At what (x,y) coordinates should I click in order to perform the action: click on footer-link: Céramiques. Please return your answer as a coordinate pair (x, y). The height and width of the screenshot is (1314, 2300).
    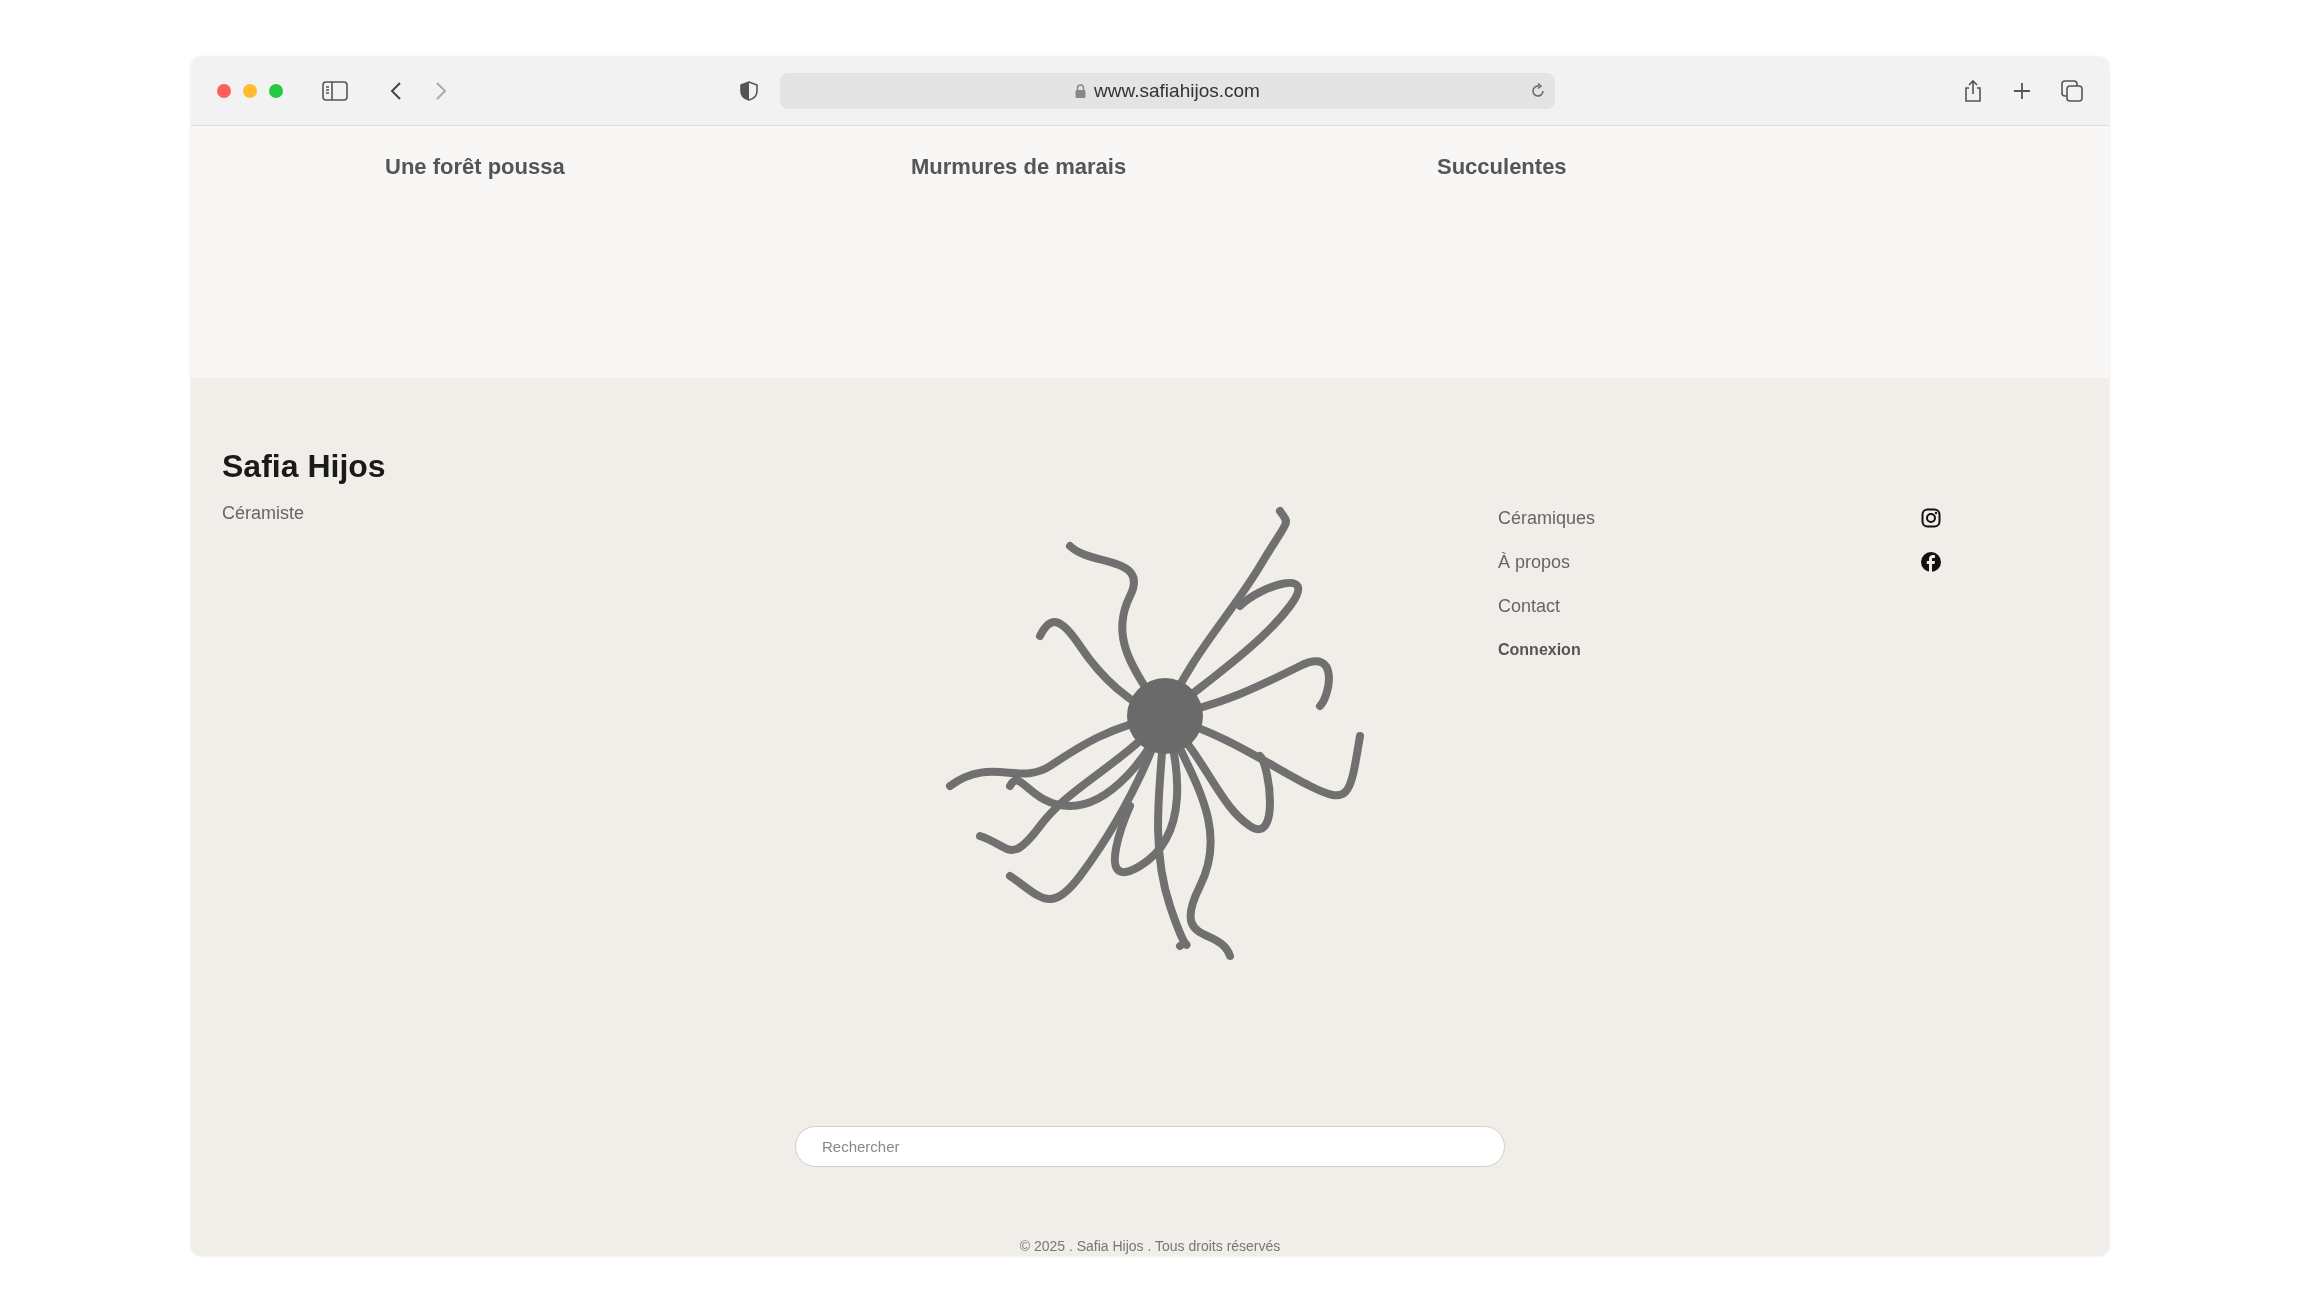
    Looking at the image, I should click on (1547, 518).